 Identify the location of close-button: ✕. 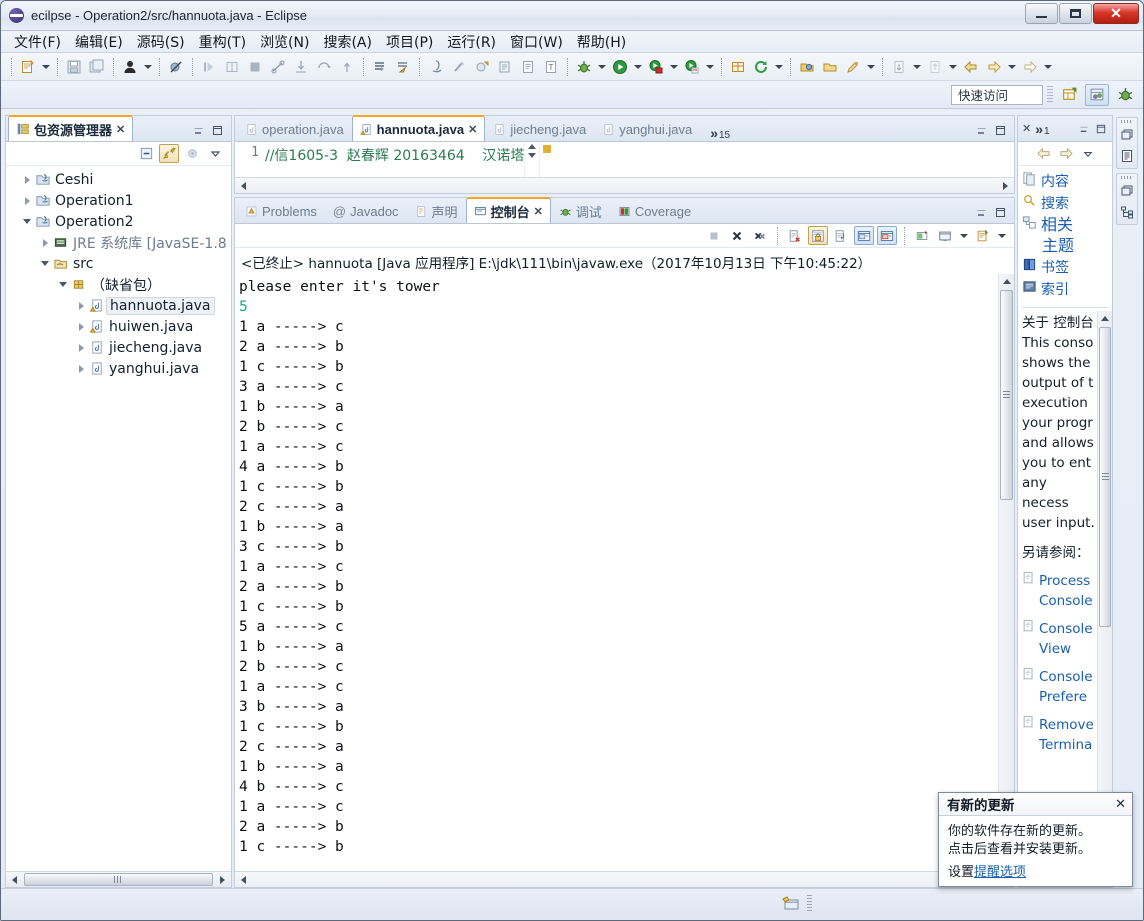
(1116, 13).